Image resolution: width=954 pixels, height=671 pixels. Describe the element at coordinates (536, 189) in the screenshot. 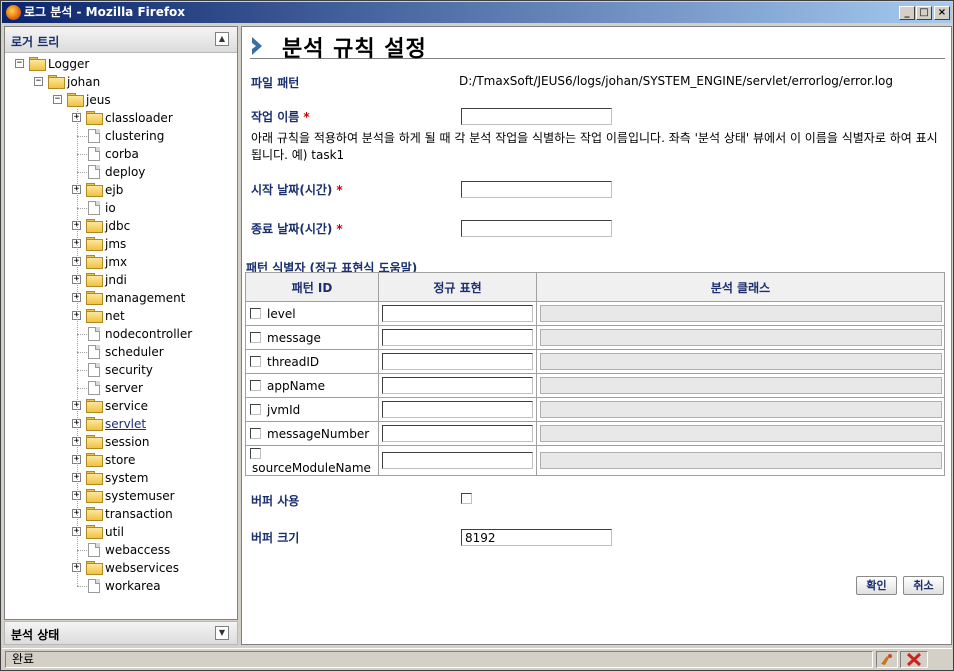

I see `start-date-input` at that location.